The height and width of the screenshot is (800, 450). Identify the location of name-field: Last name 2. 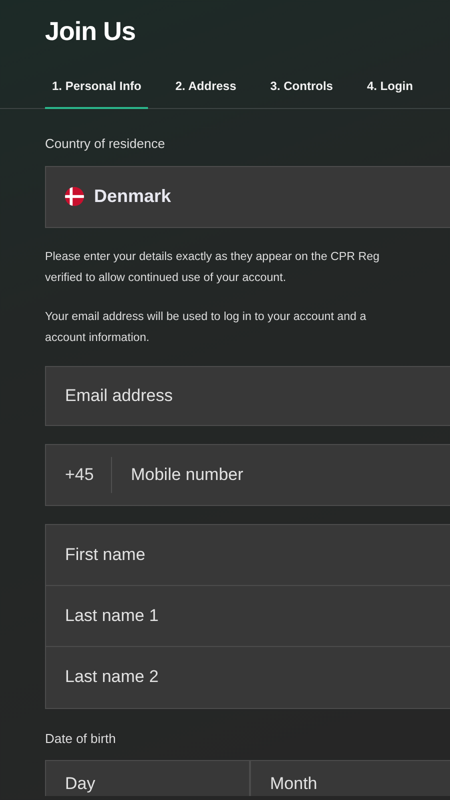
(248, 677).